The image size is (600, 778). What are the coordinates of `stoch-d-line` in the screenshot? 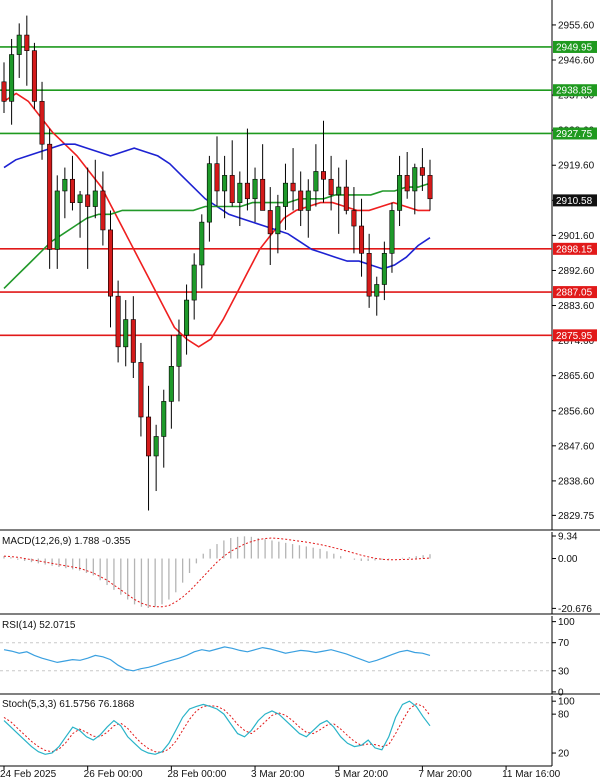 It's located at (217, 728).